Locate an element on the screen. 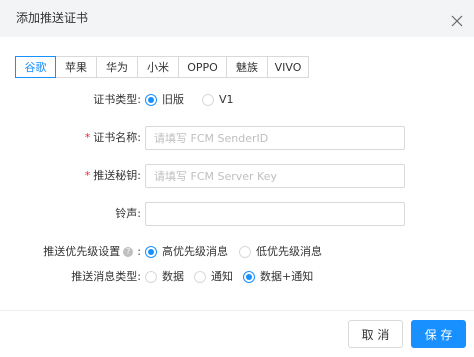 The image size is (474, 357). tab-oppo: OPPO is located at coordinates (202, 67).